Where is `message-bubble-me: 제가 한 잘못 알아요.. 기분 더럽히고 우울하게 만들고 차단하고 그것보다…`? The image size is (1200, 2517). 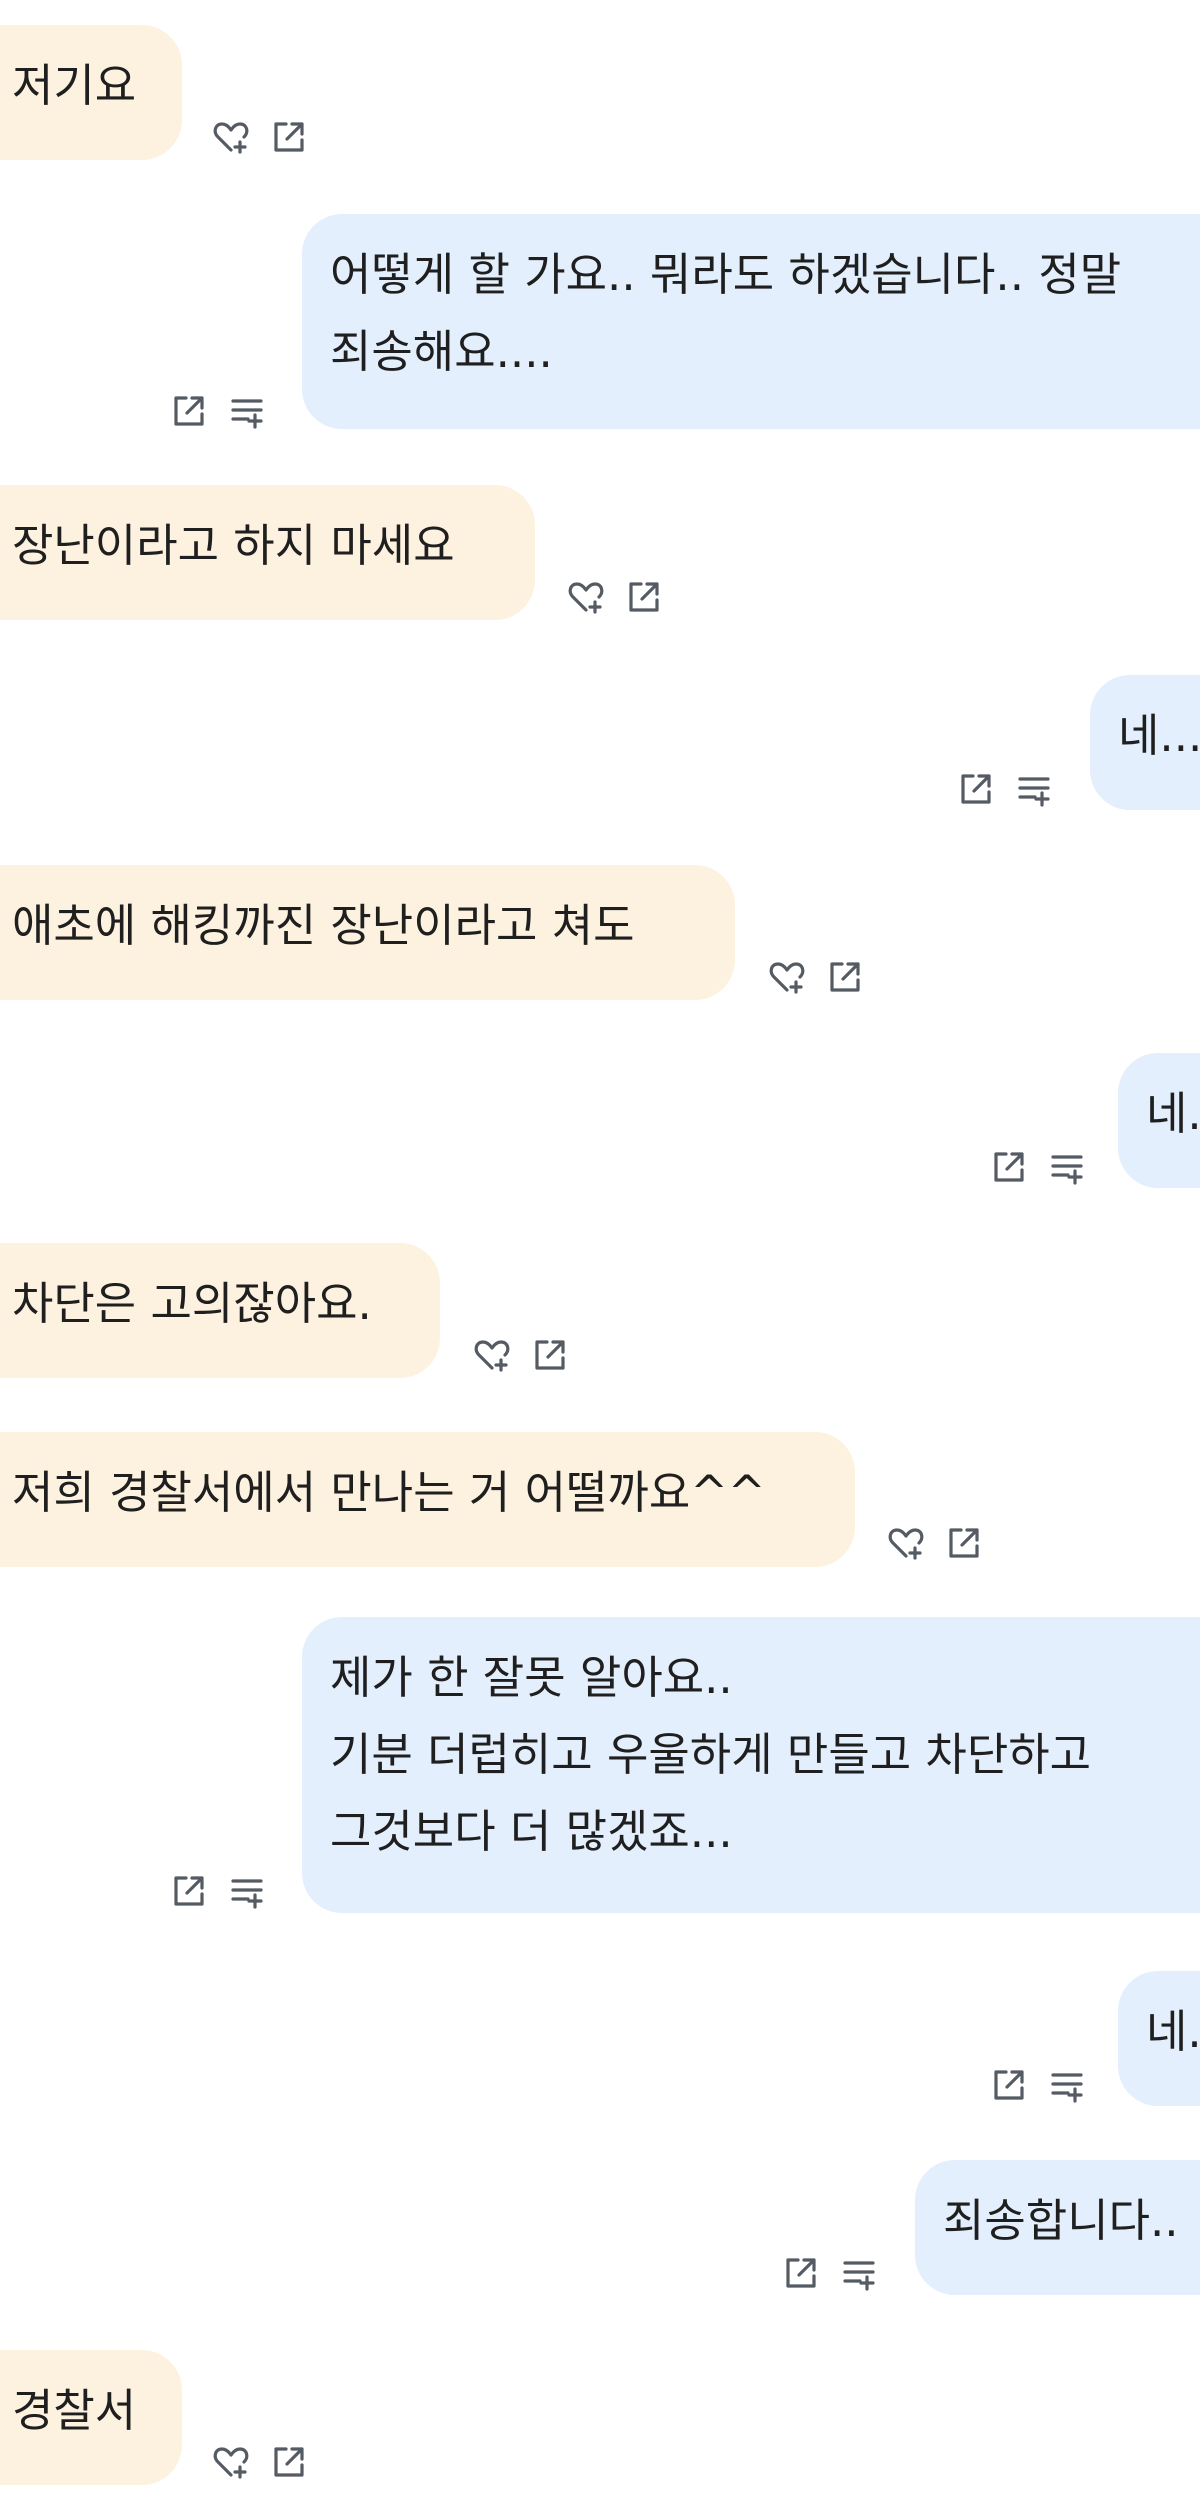
message-bubble-me: 제가 한 잘못 알아요.. 기분 더럽히고 우울하게 만들고 차단하고 그것보다… is located at coordinates (751, 1765).